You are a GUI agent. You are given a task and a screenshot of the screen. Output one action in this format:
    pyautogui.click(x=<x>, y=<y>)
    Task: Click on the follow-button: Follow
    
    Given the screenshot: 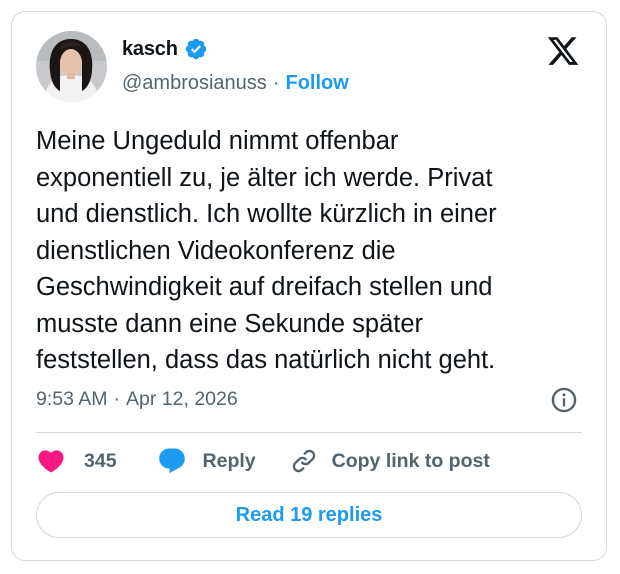 What is the action you would take?
    pyautogui.click(x=316, y=83)
    